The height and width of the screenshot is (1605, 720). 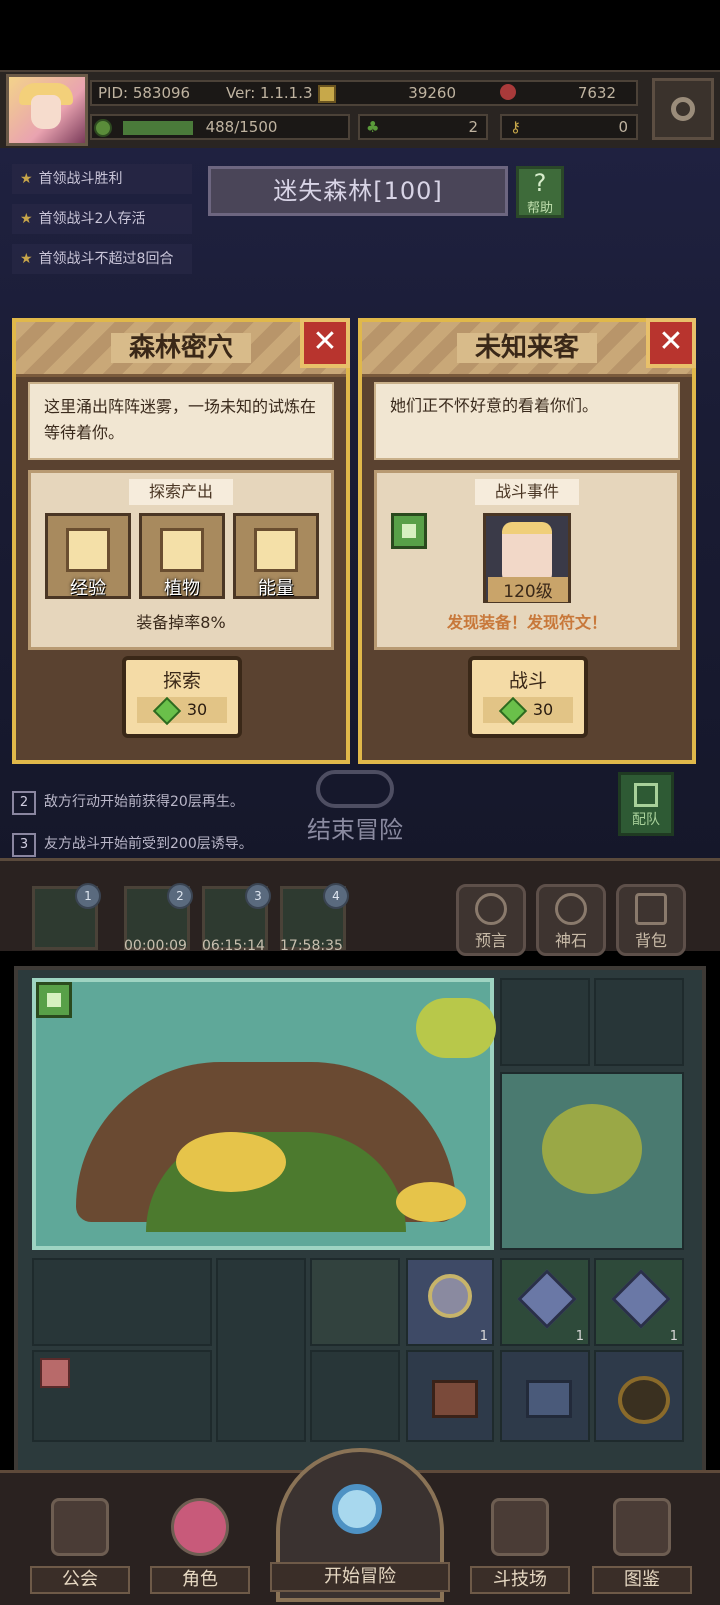 I want to click on cauldron-tile, so click(x=639, y=1396).